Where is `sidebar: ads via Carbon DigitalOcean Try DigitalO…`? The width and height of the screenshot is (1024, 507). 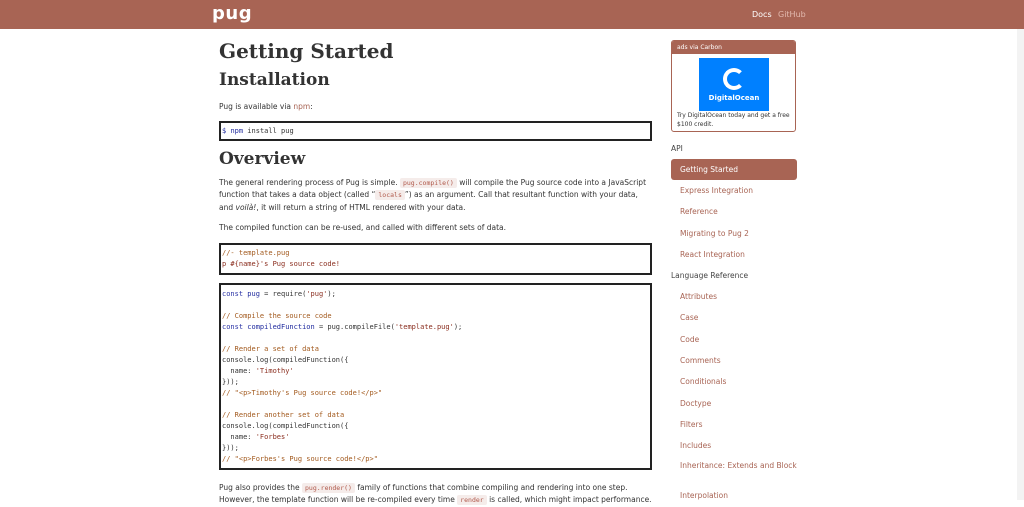
sidebar: ads via Carbon DigitalOcean Try DigitalO… is located at coordinates (734, 273).